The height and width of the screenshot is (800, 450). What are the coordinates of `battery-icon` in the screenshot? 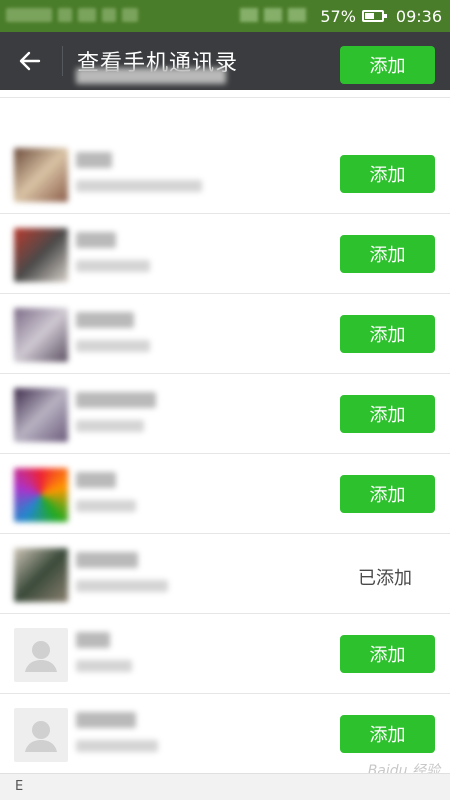 It's located at (374, 16).